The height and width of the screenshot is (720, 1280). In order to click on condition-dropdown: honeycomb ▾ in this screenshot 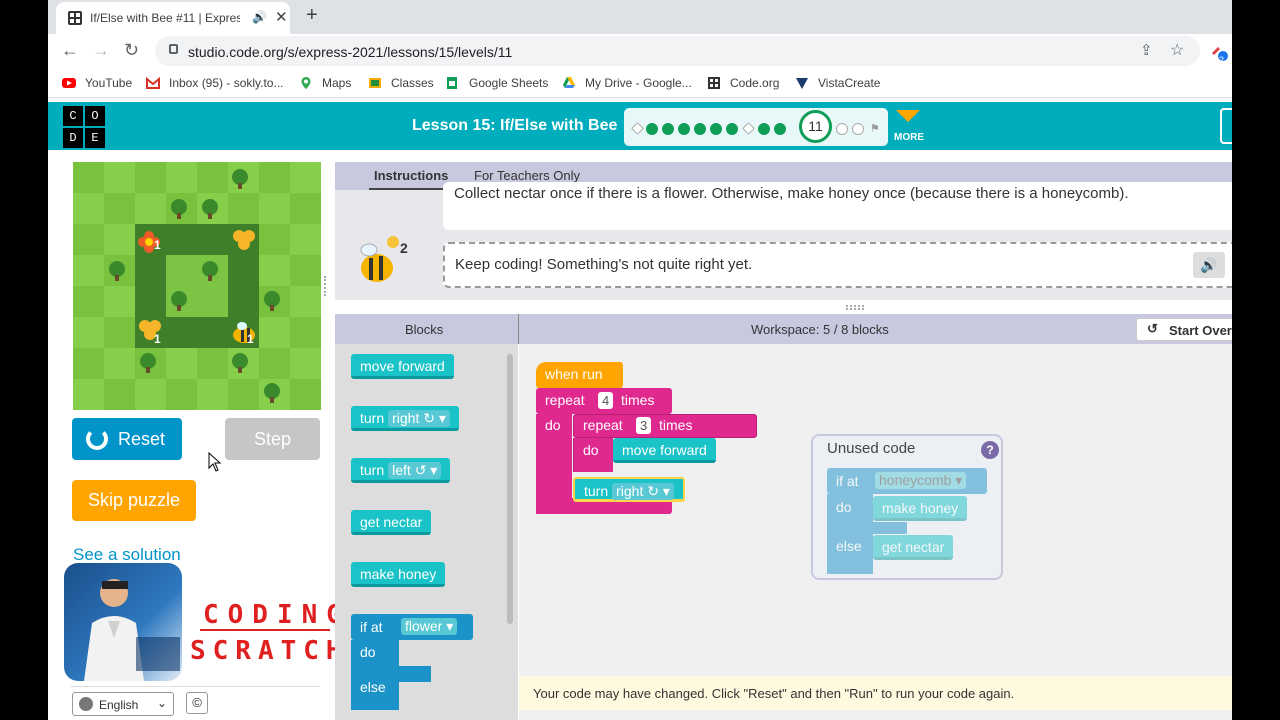, I will do `click(921, 480)`.